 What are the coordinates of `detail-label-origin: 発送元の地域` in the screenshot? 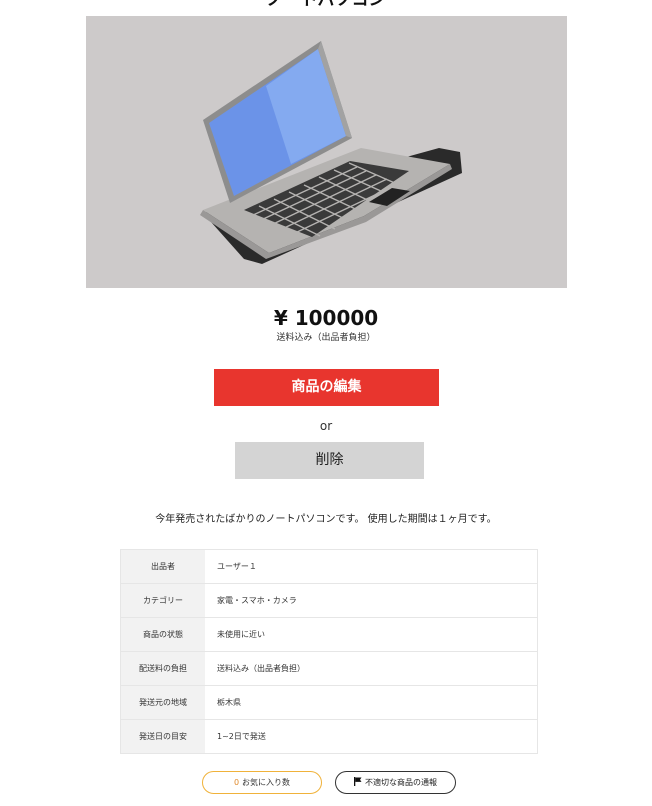 It's located at (162, 702).